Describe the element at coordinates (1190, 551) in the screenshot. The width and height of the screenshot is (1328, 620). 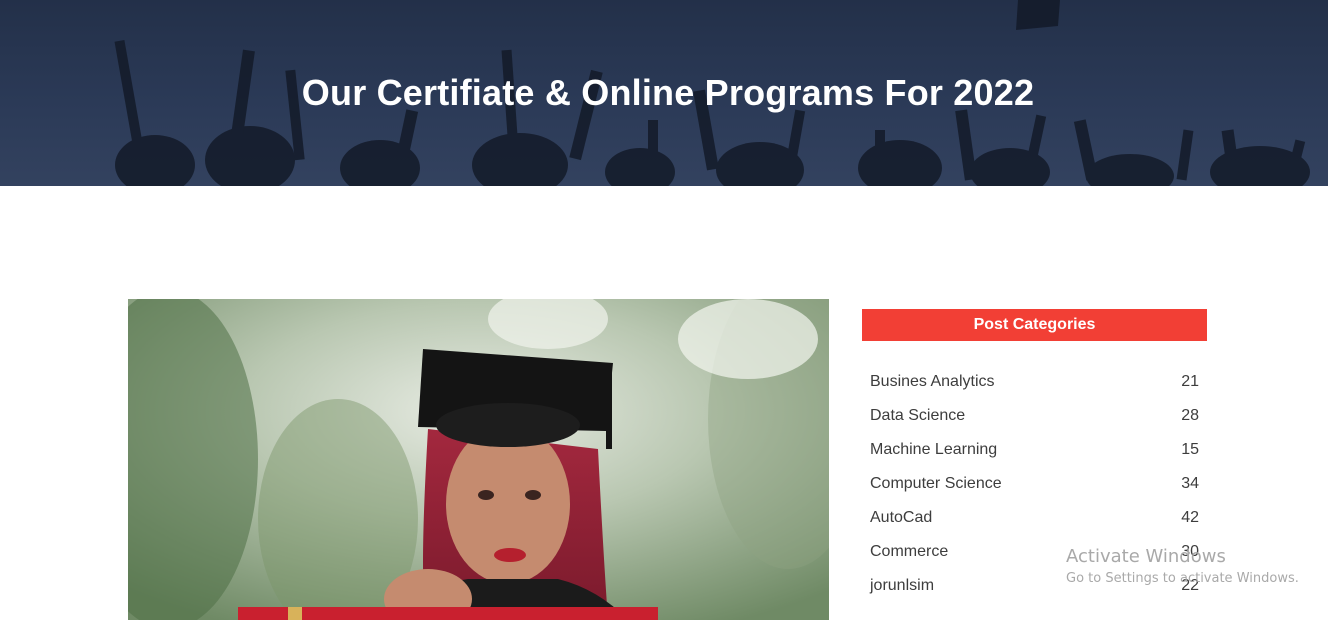
I see `category-count: 30` at that location.